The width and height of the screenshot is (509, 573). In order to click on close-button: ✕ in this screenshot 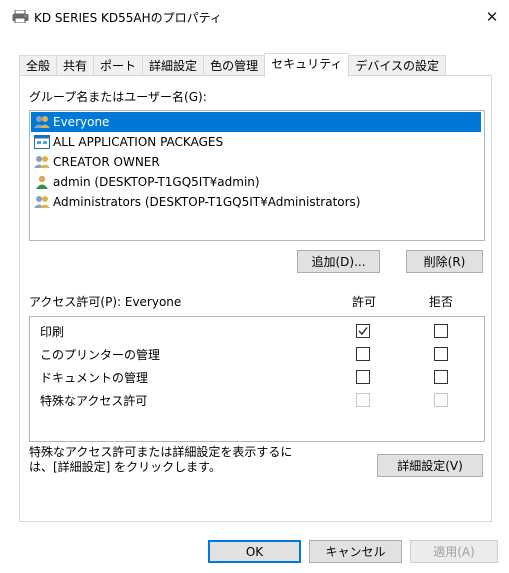, I will do `click(492, 17)`.